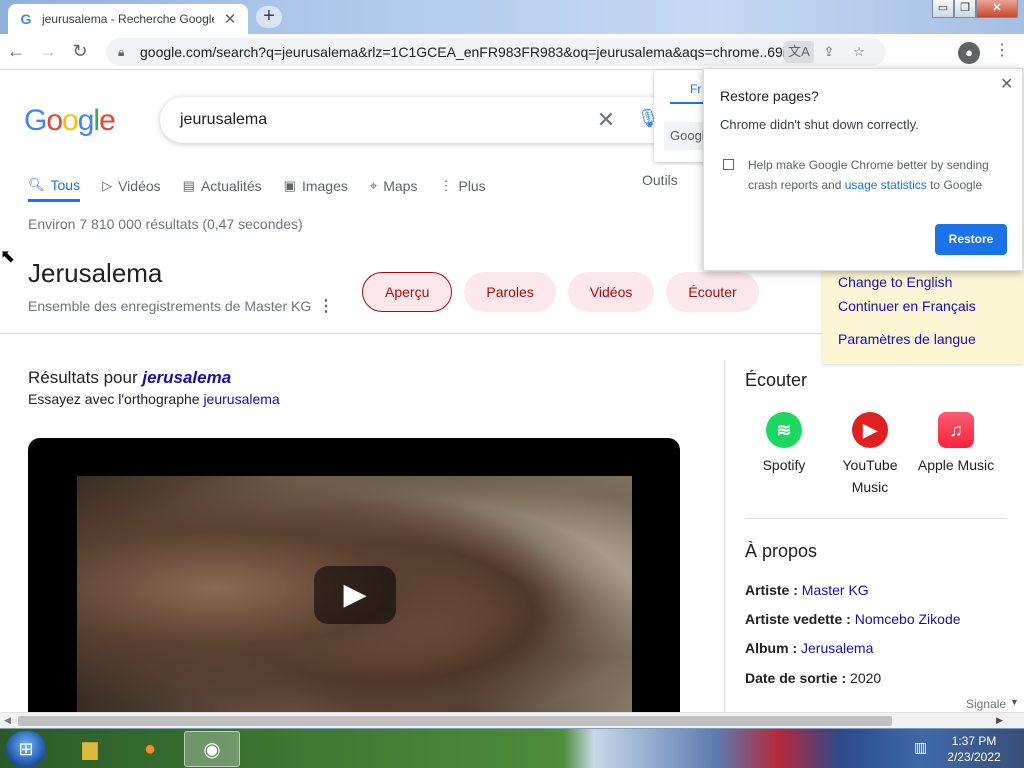 Image resolution: width=1024 pixels, height=768 pixels. Describe the element at coordinates (907, 339) in the screenshot. I see `language-settings-link: Paramètres de langue` at that location.